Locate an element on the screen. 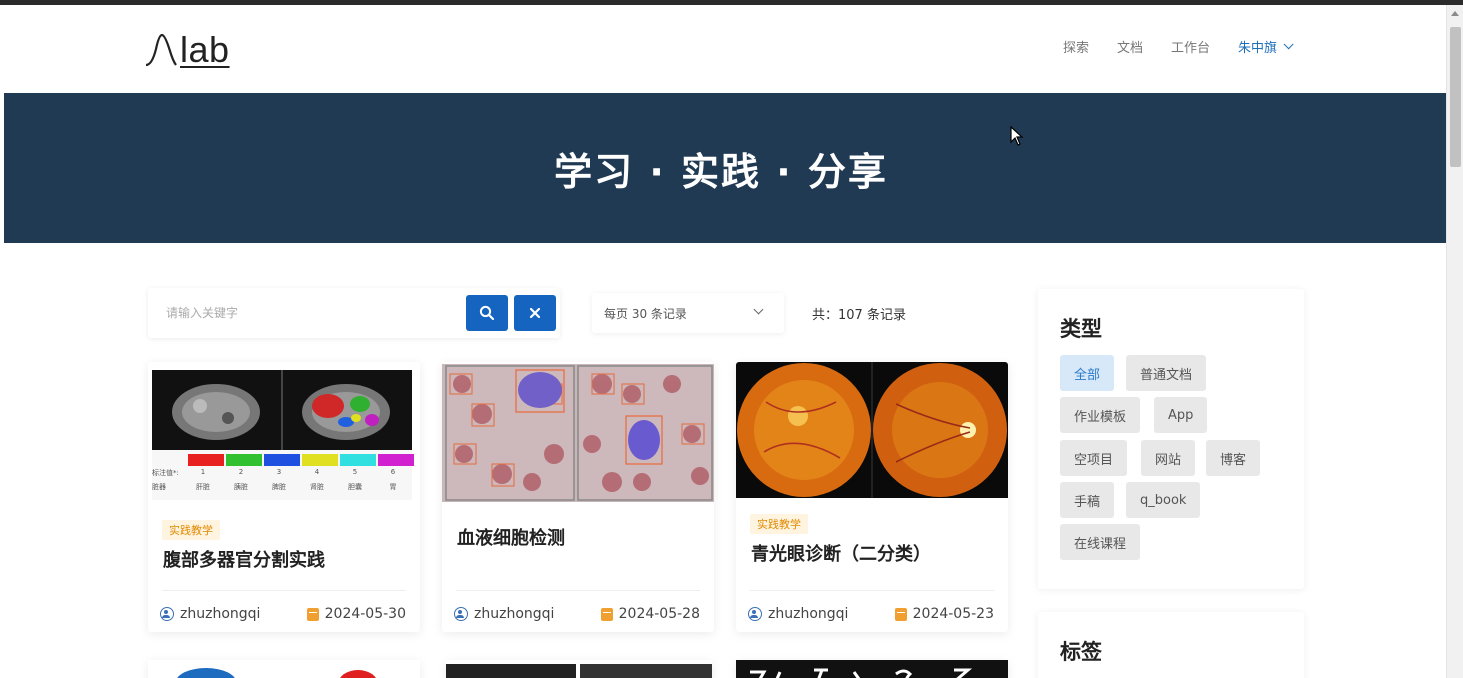  nav-docs: 文档 is located at coordinates (1130, 46).